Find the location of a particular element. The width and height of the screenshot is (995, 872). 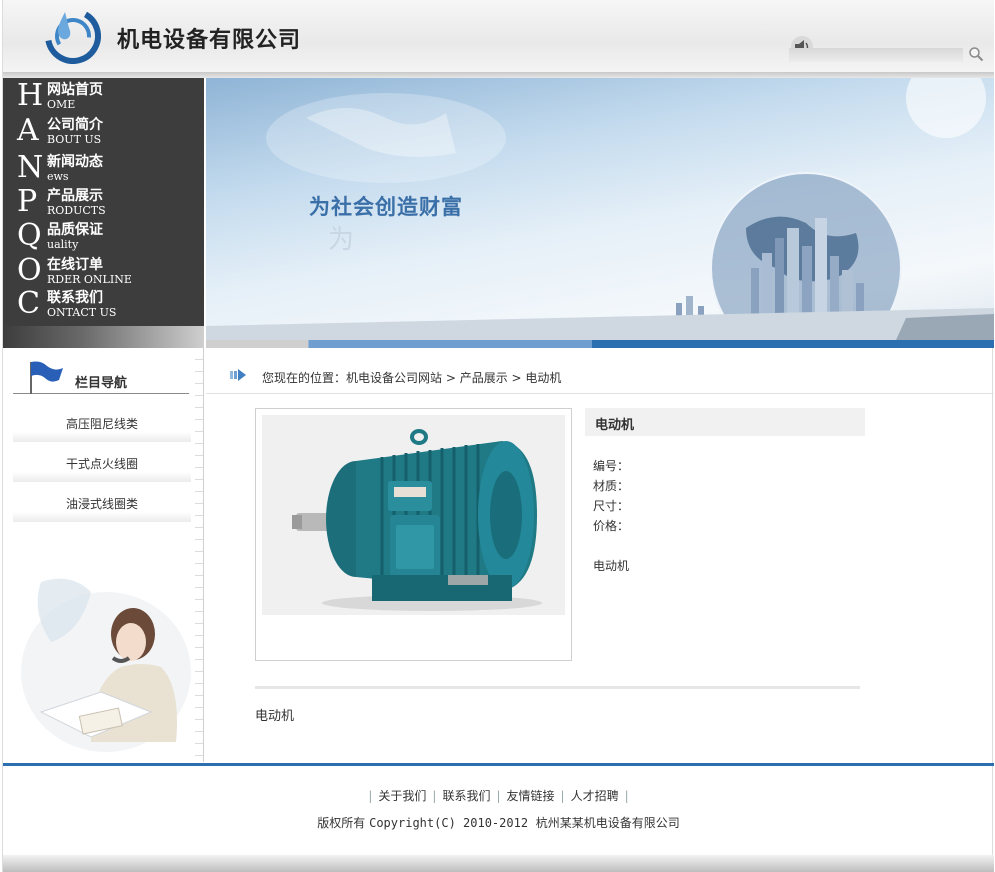

nav-item-about: A 公司简介 BOUT US is located at coordinates (109, 131).